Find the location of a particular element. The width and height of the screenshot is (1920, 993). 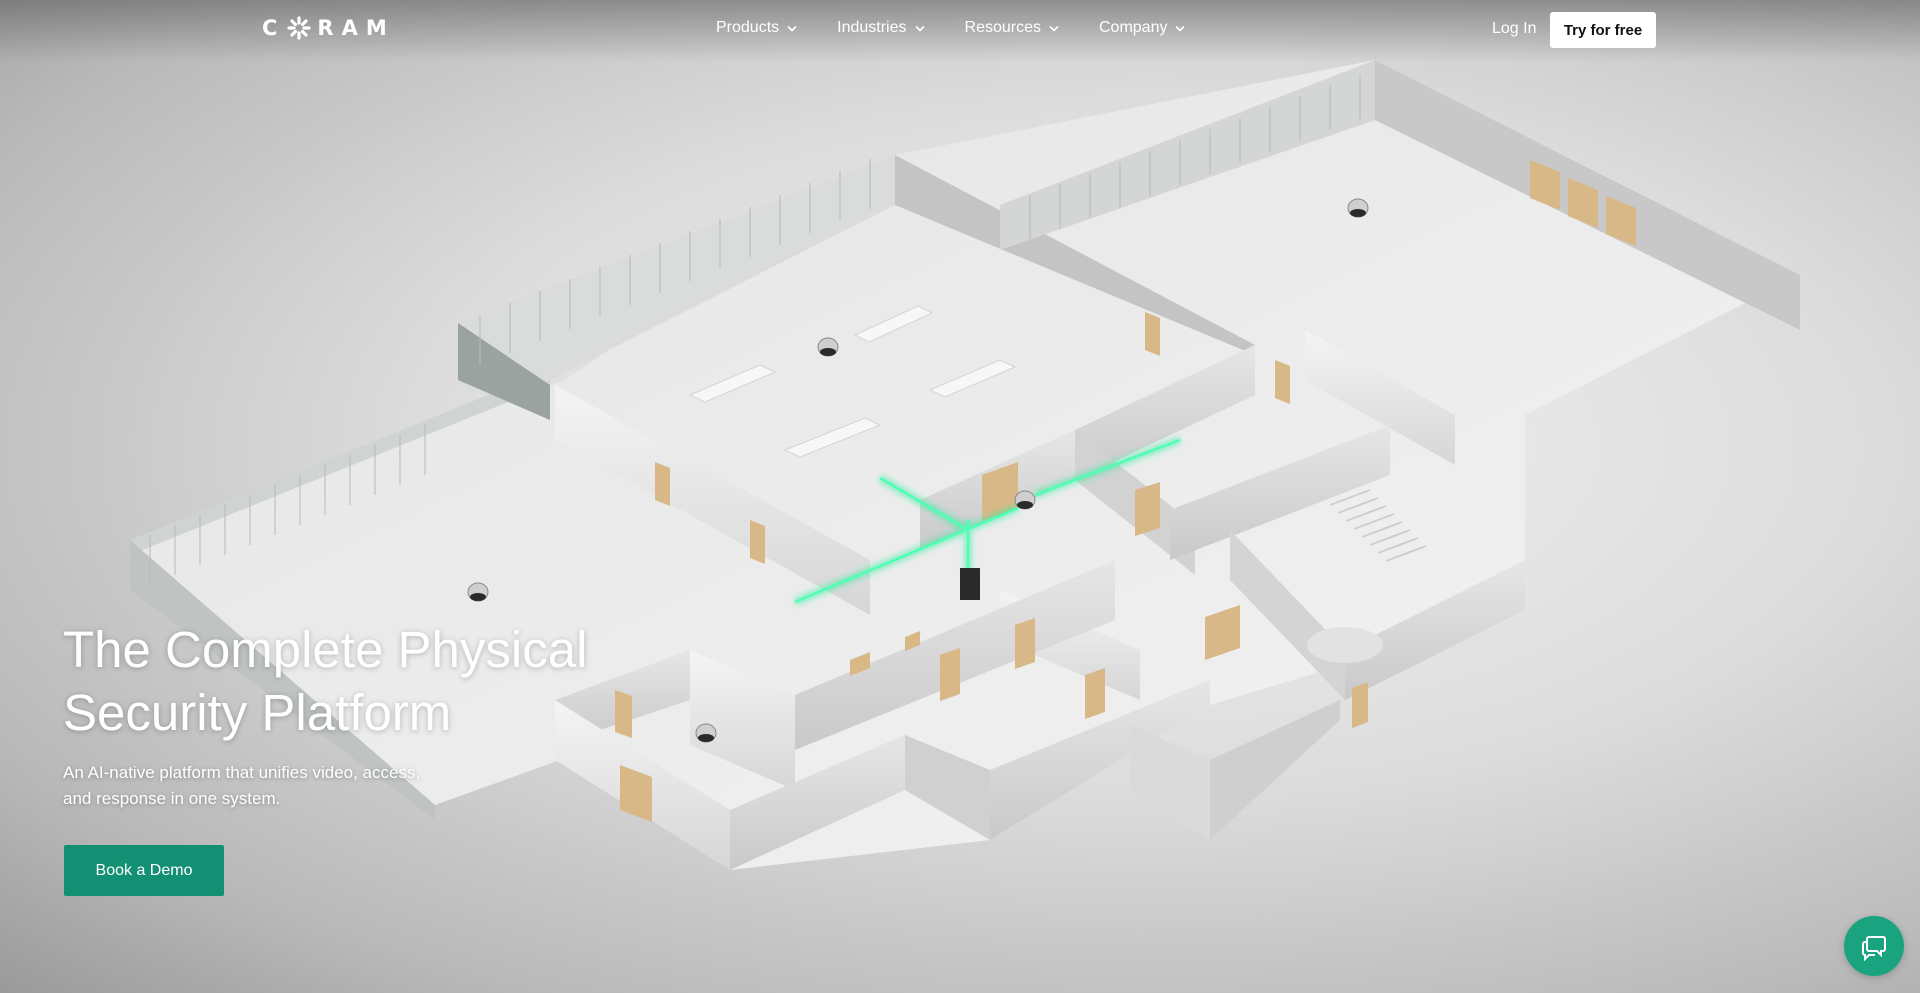

nav-company: Company is located at coordinates (1142, 28).